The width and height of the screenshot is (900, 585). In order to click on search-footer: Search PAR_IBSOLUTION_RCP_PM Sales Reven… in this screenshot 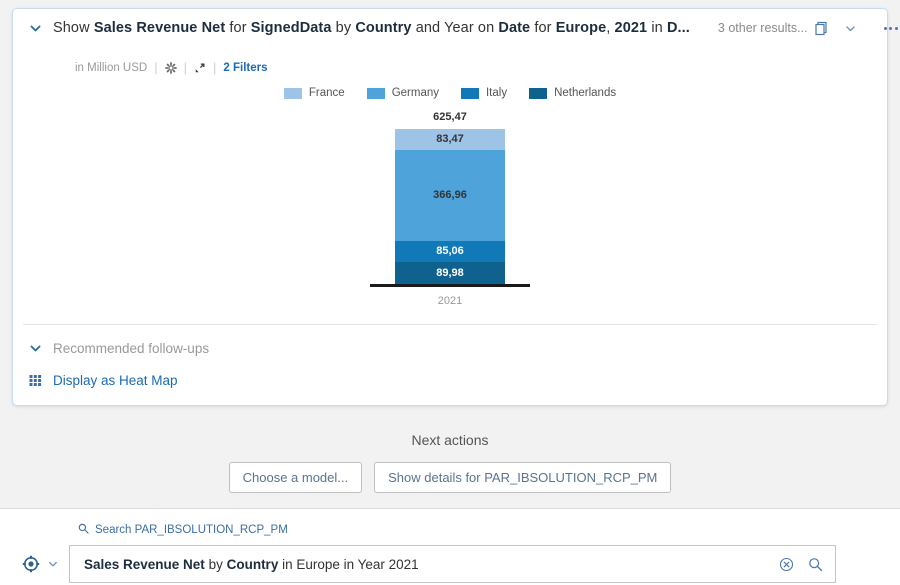, I will do `click(450, 546)`.